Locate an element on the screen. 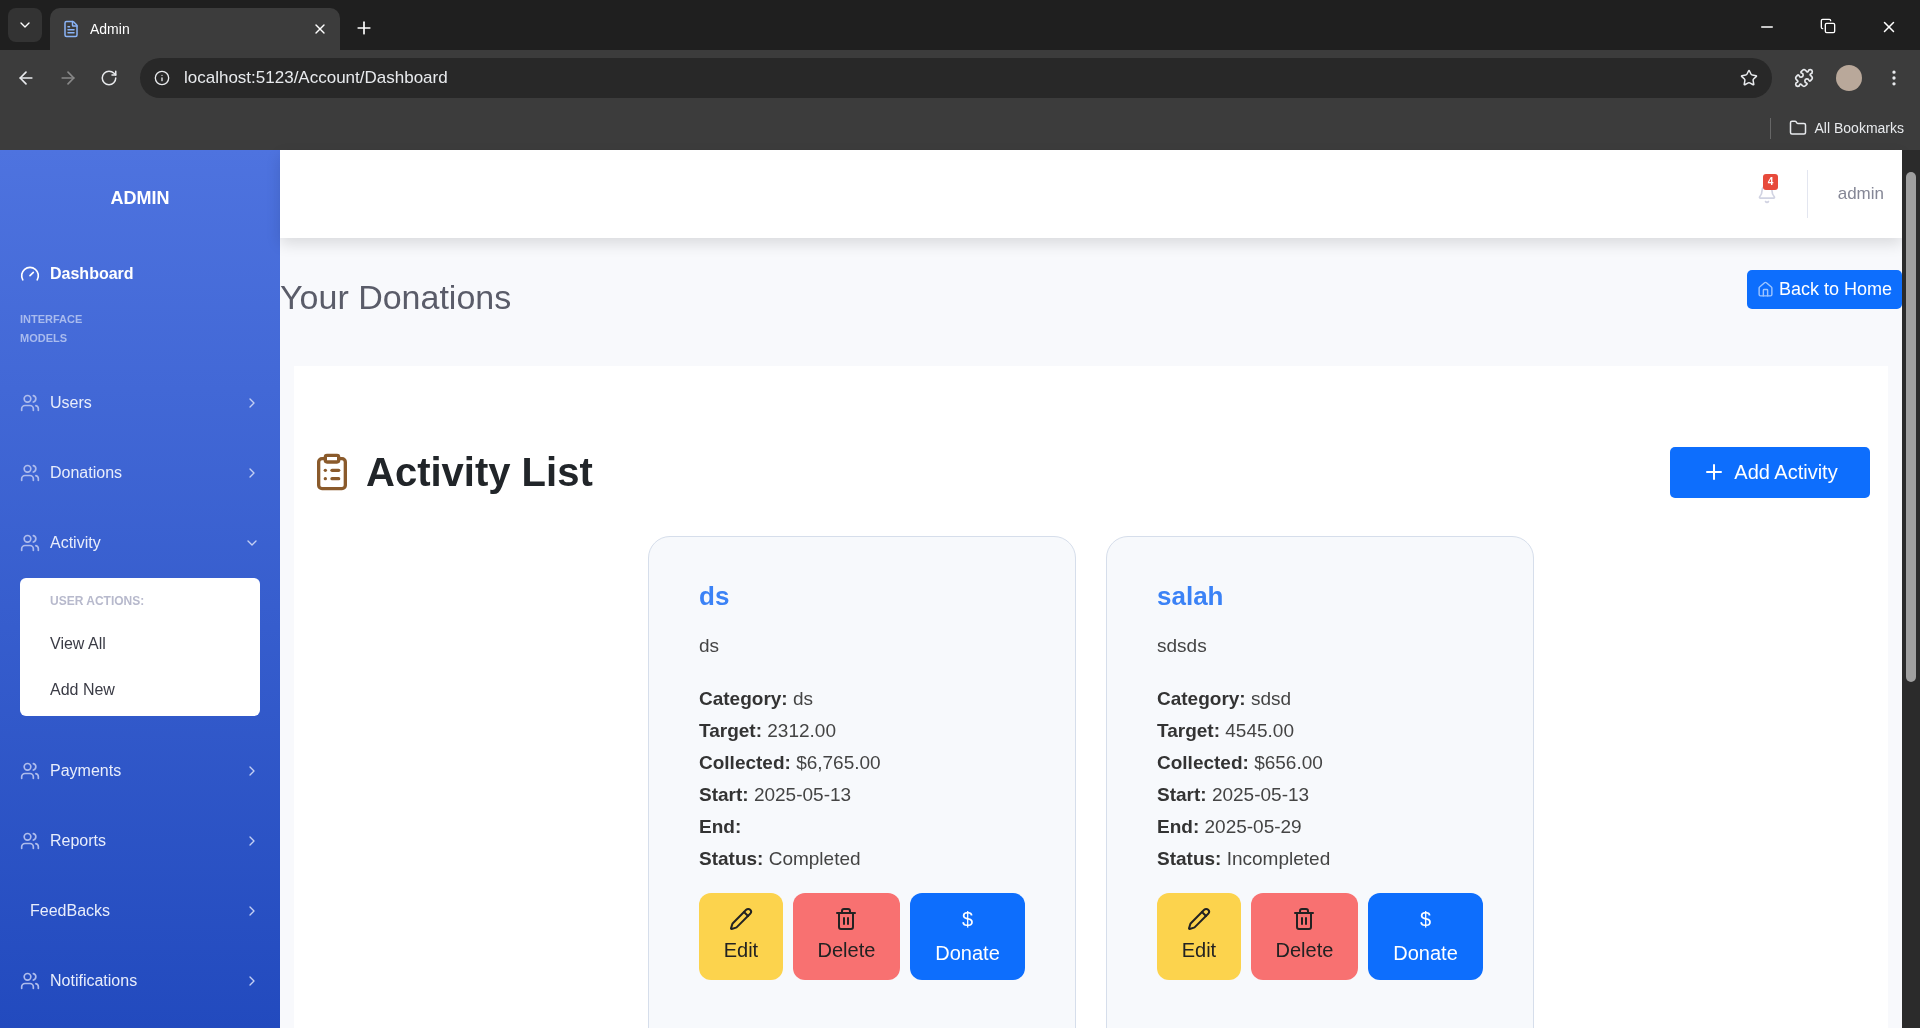 The height and width of the screenshot is (1028, 1920). activity-title: ds is located at coordinates (715, 596).